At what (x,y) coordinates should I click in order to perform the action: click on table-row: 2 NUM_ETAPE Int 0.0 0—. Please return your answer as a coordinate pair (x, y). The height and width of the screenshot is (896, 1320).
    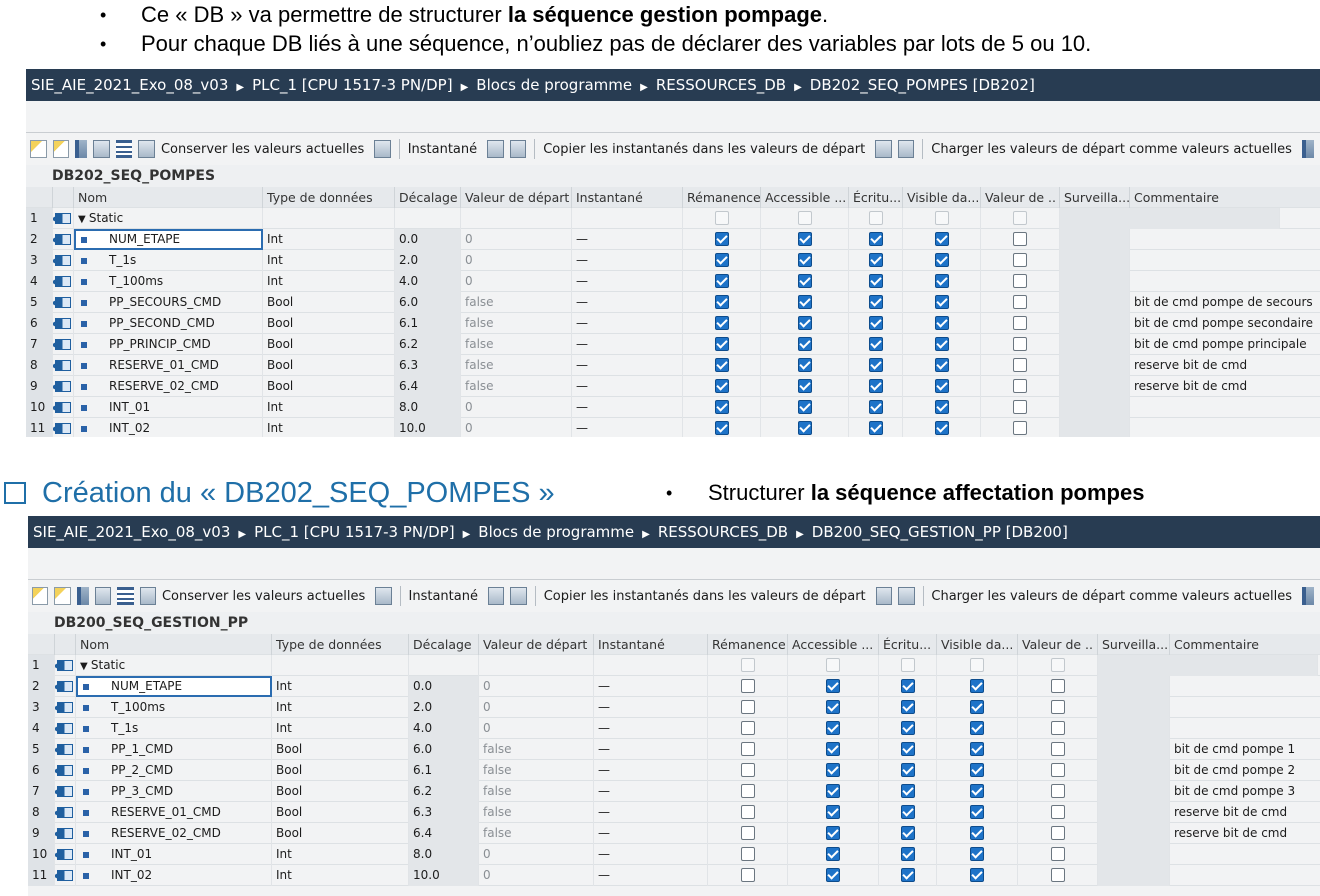
    Looking at the image, I should click on (673, 239).